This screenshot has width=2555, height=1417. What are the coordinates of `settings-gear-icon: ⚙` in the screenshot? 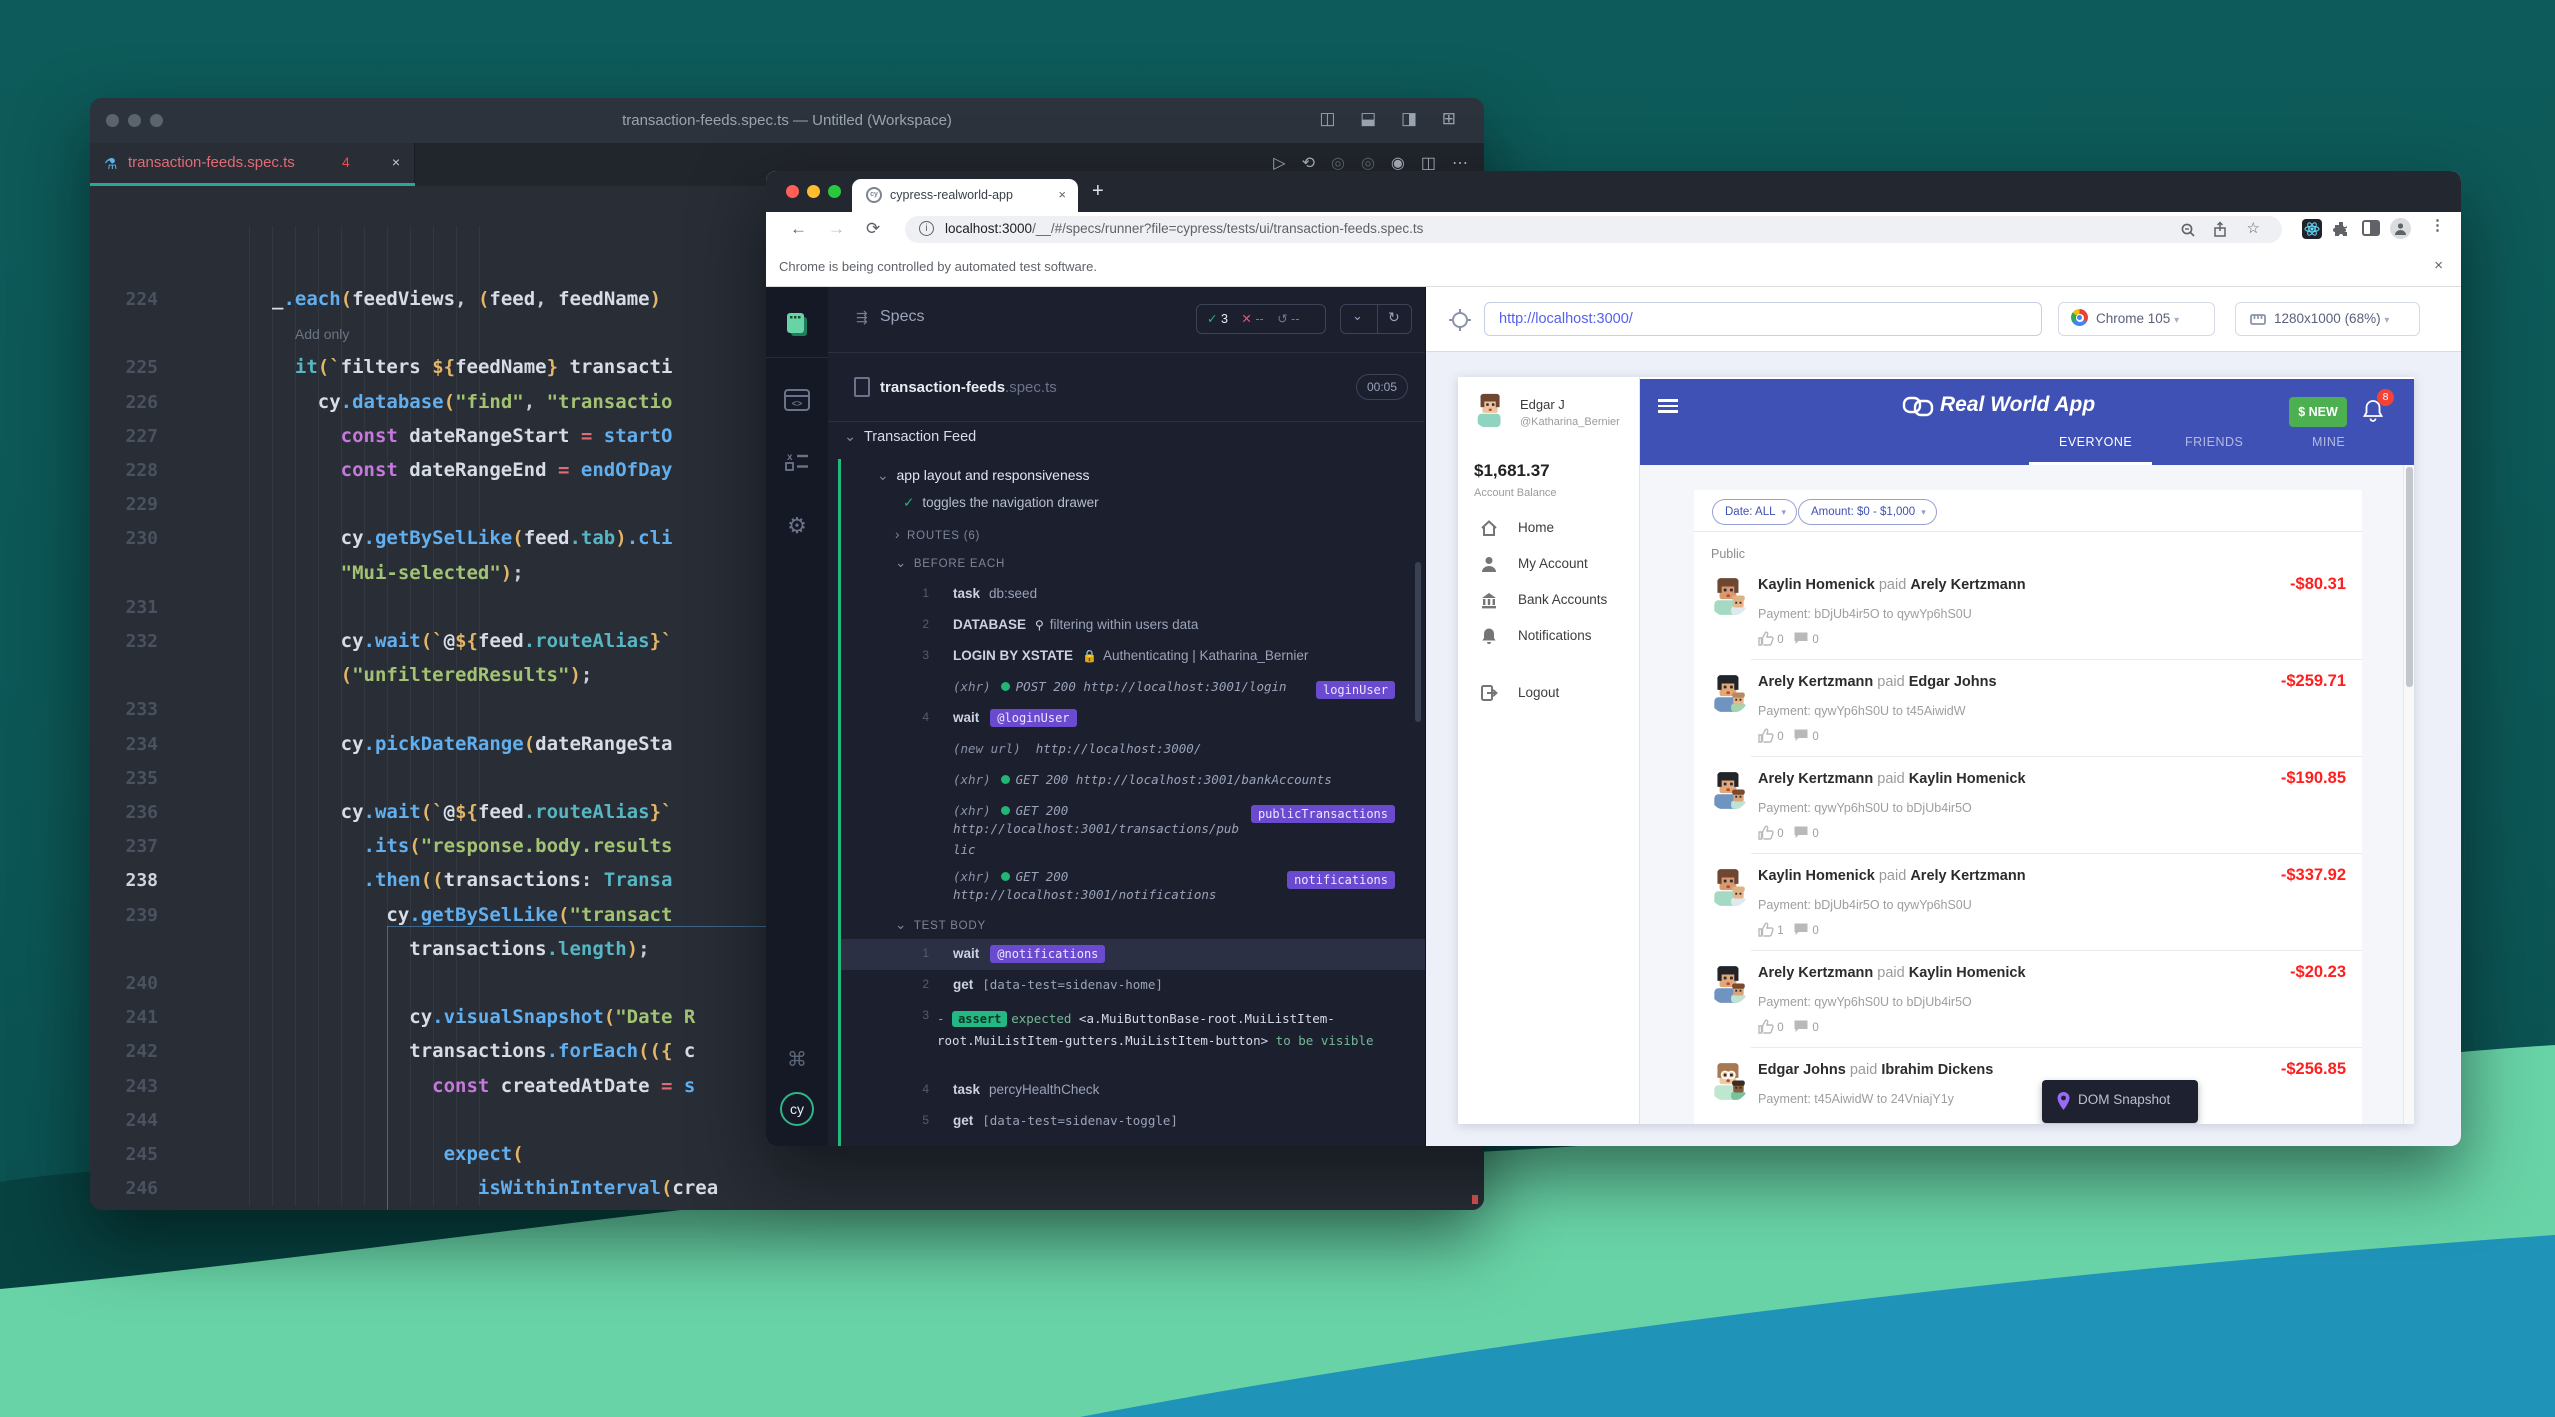 It's located at (797, 526).